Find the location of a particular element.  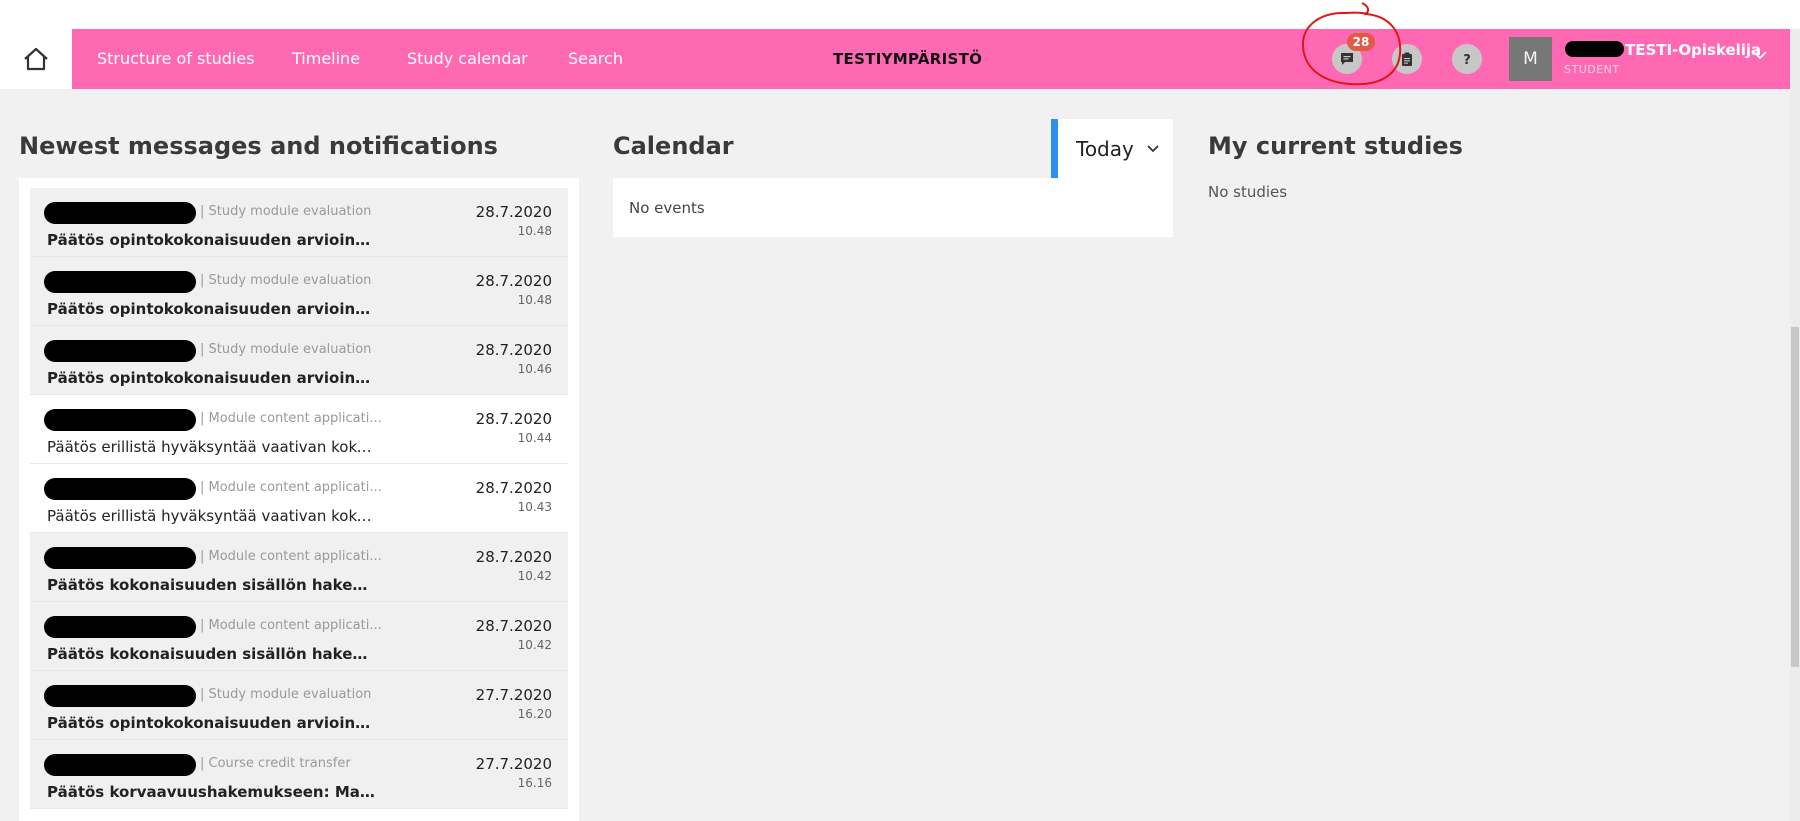

user-role: STUDENT is located at coordinates (1592, 69).